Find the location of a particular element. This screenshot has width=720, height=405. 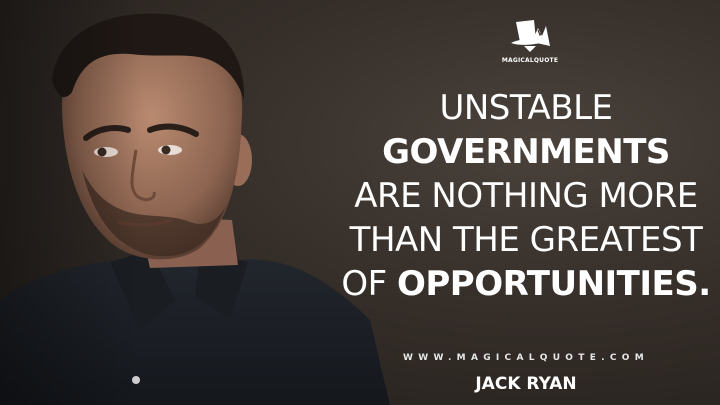

brand-logo: MAGICALQUOTE is located at coordinates (530, 44).